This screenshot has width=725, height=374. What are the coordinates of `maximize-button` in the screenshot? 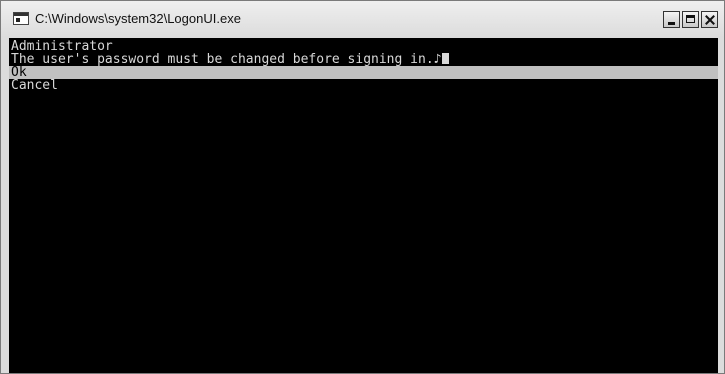 It's located at (690, 19).